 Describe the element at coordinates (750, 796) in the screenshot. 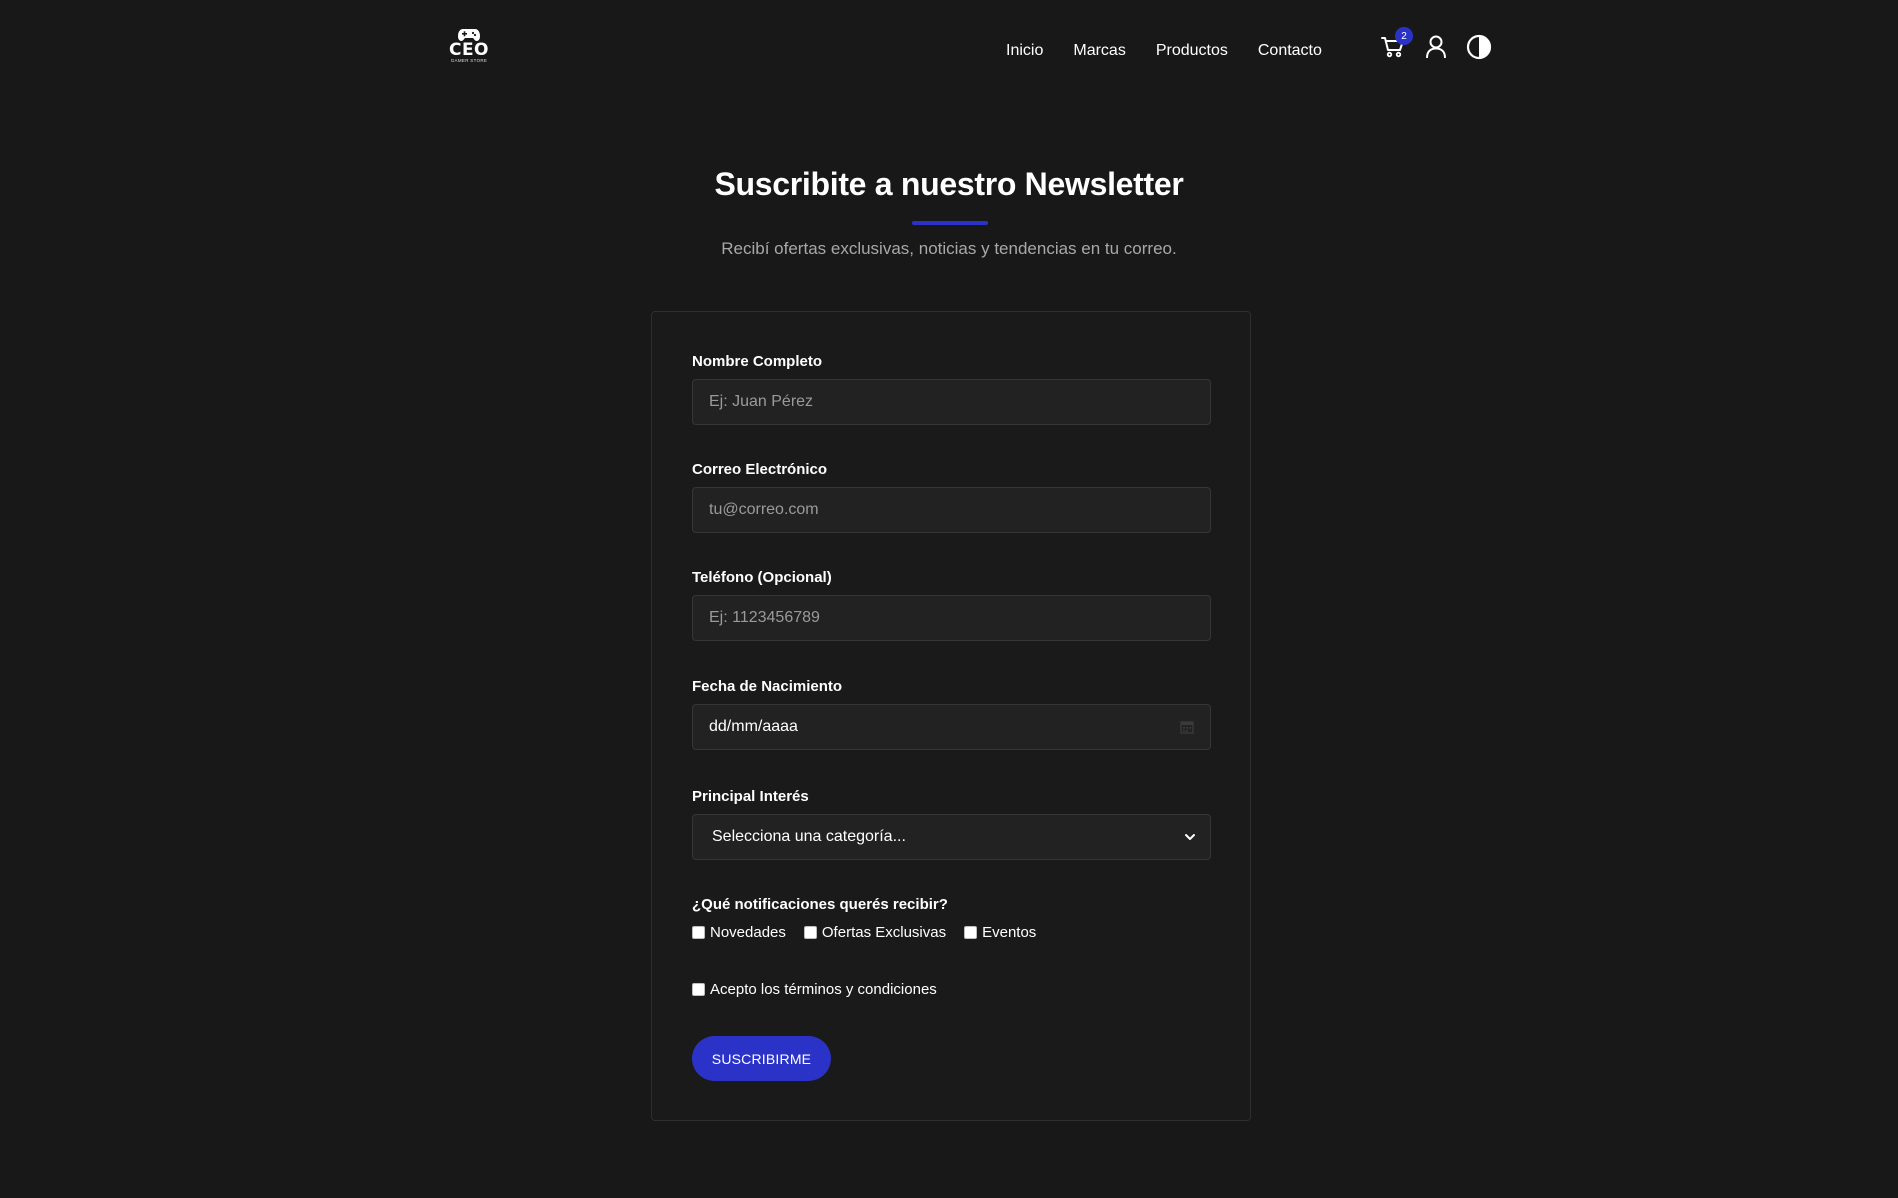

I see `interest-label: Principal Interés` at that location.